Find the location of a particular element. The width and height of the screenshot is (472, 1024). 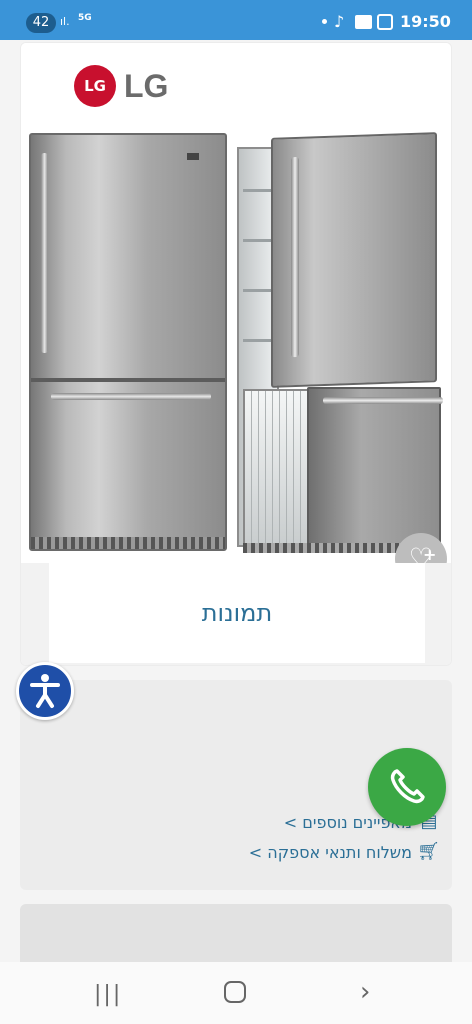

accessibility-icon is located at coordinates (45, 691).